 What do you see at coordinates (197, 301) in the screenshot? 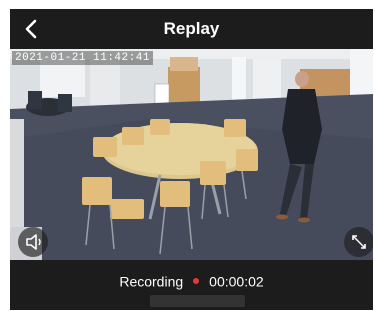
I see `home-indicator` at bounding box center [197, 301].